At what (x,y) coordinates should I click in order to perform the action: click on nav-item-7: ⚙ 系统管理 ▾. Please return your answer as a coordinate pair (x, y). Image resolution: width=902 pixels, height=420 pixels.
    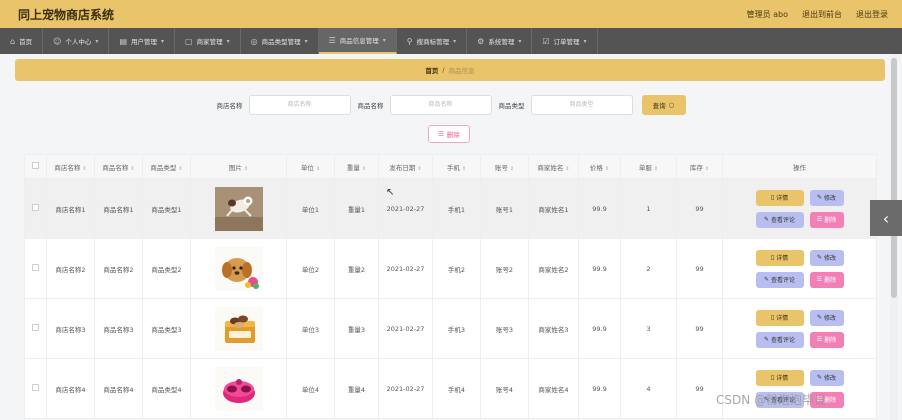
    Looking at the image, I should click on (500, 41).